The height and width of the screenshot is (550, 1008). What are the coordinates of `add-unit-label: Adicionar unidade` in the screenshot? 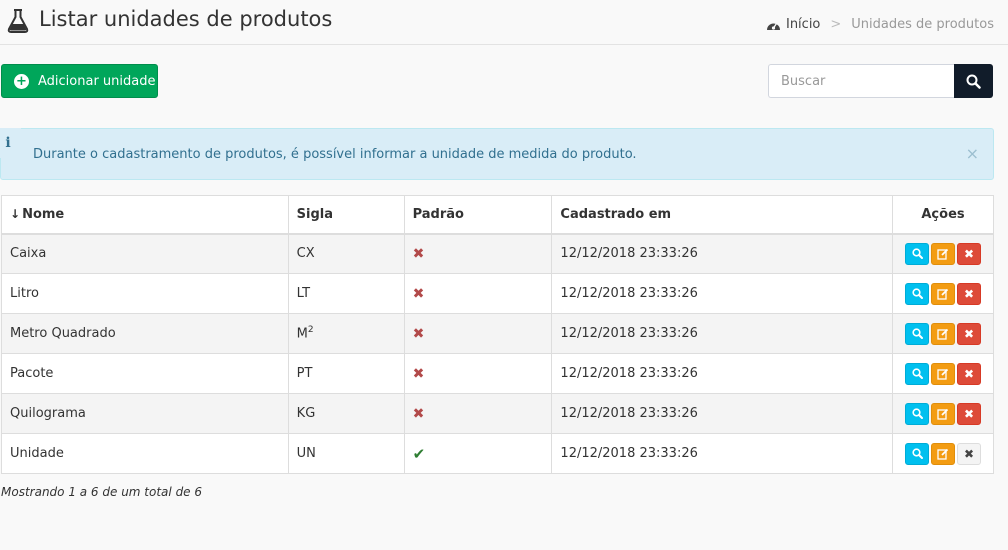 It's located at (97, 81).